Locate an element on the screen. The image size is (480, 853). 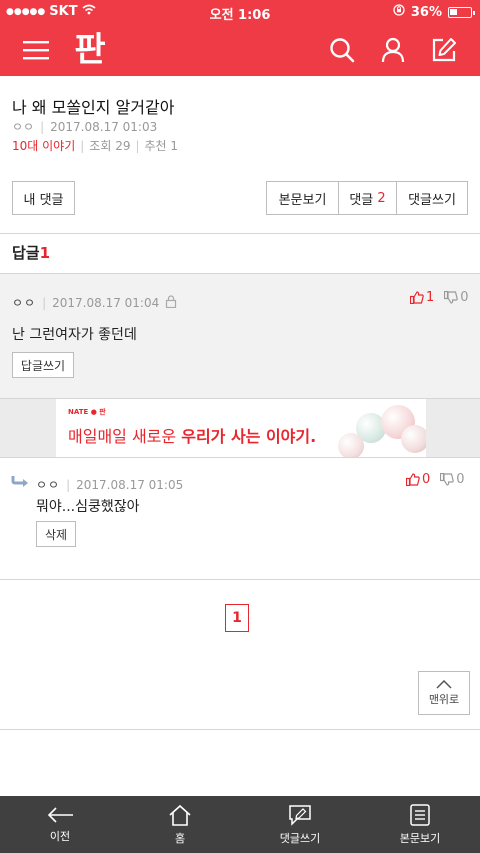
upvote-count: 0 is located at coordinates (426, 479).